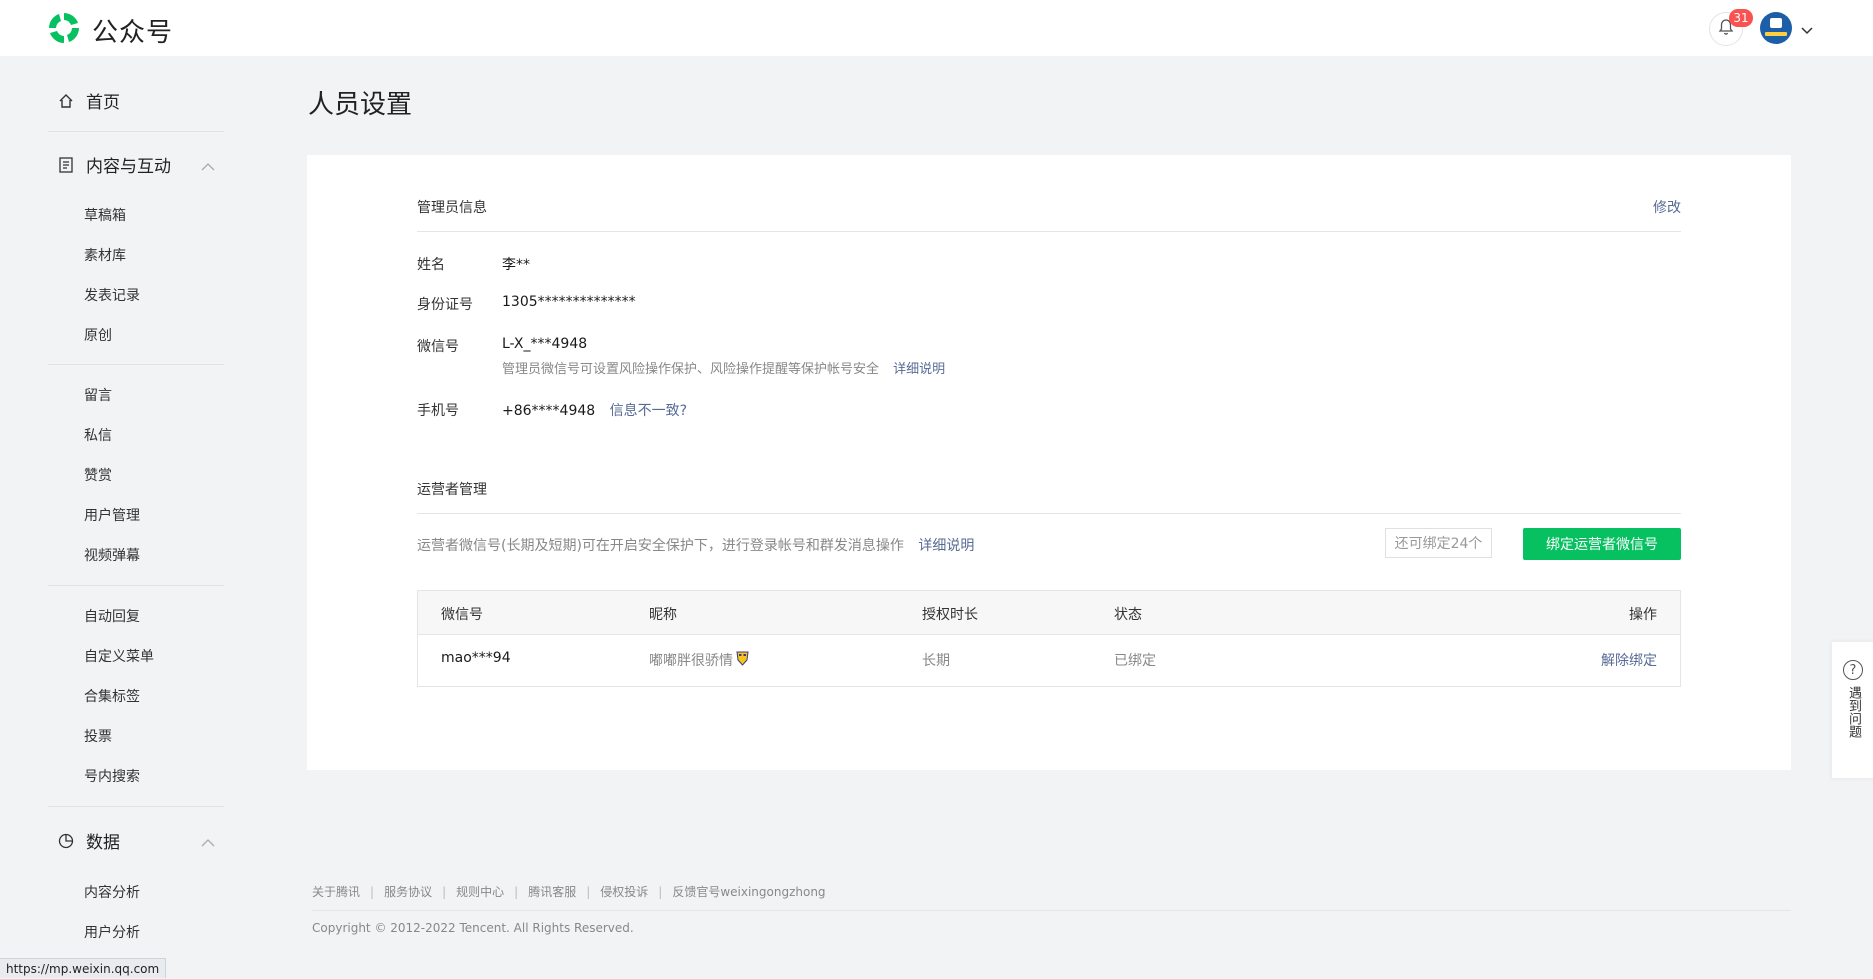 The height and width of the screenshot is (979, 1873). I want to click on footer-link-about: 关于腾讯, so click(336, 891).